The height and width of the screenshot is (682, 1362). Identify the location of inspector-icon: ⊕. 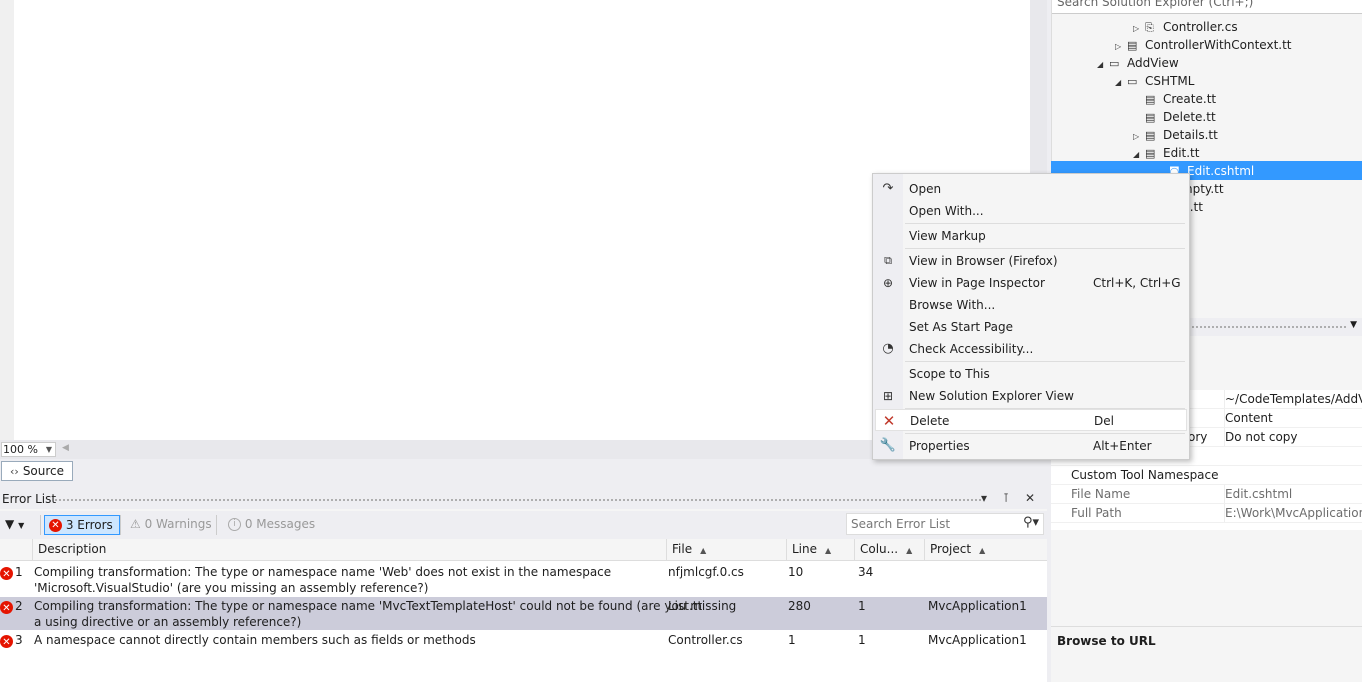
(888, 283).